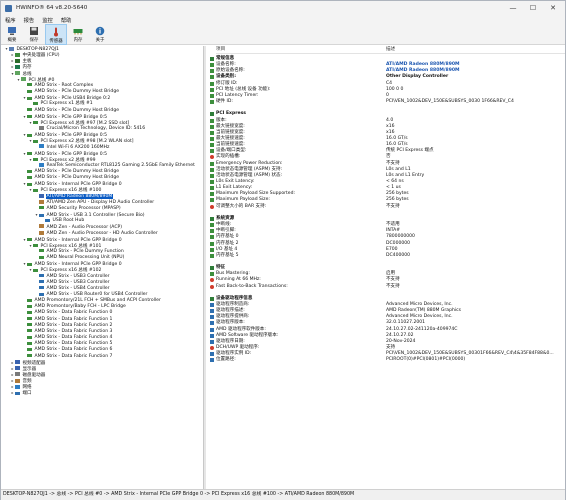 This screenshot has width=566, height=500. Describe the element at coordinates (52, 8) in the screenshot. I see `window-title: HWiNFO® 64 v8.20-5640` at that location.